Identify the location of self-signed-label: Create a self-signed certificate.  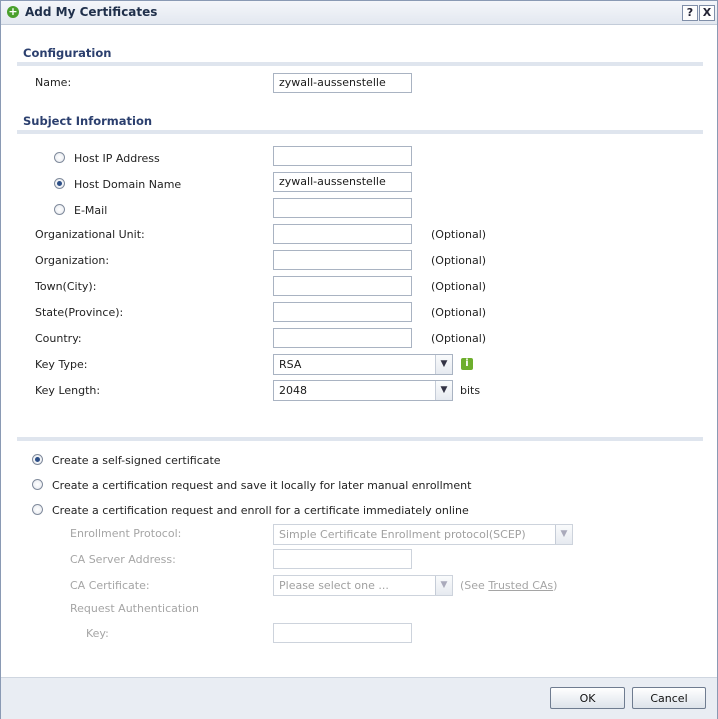
(136, 460).